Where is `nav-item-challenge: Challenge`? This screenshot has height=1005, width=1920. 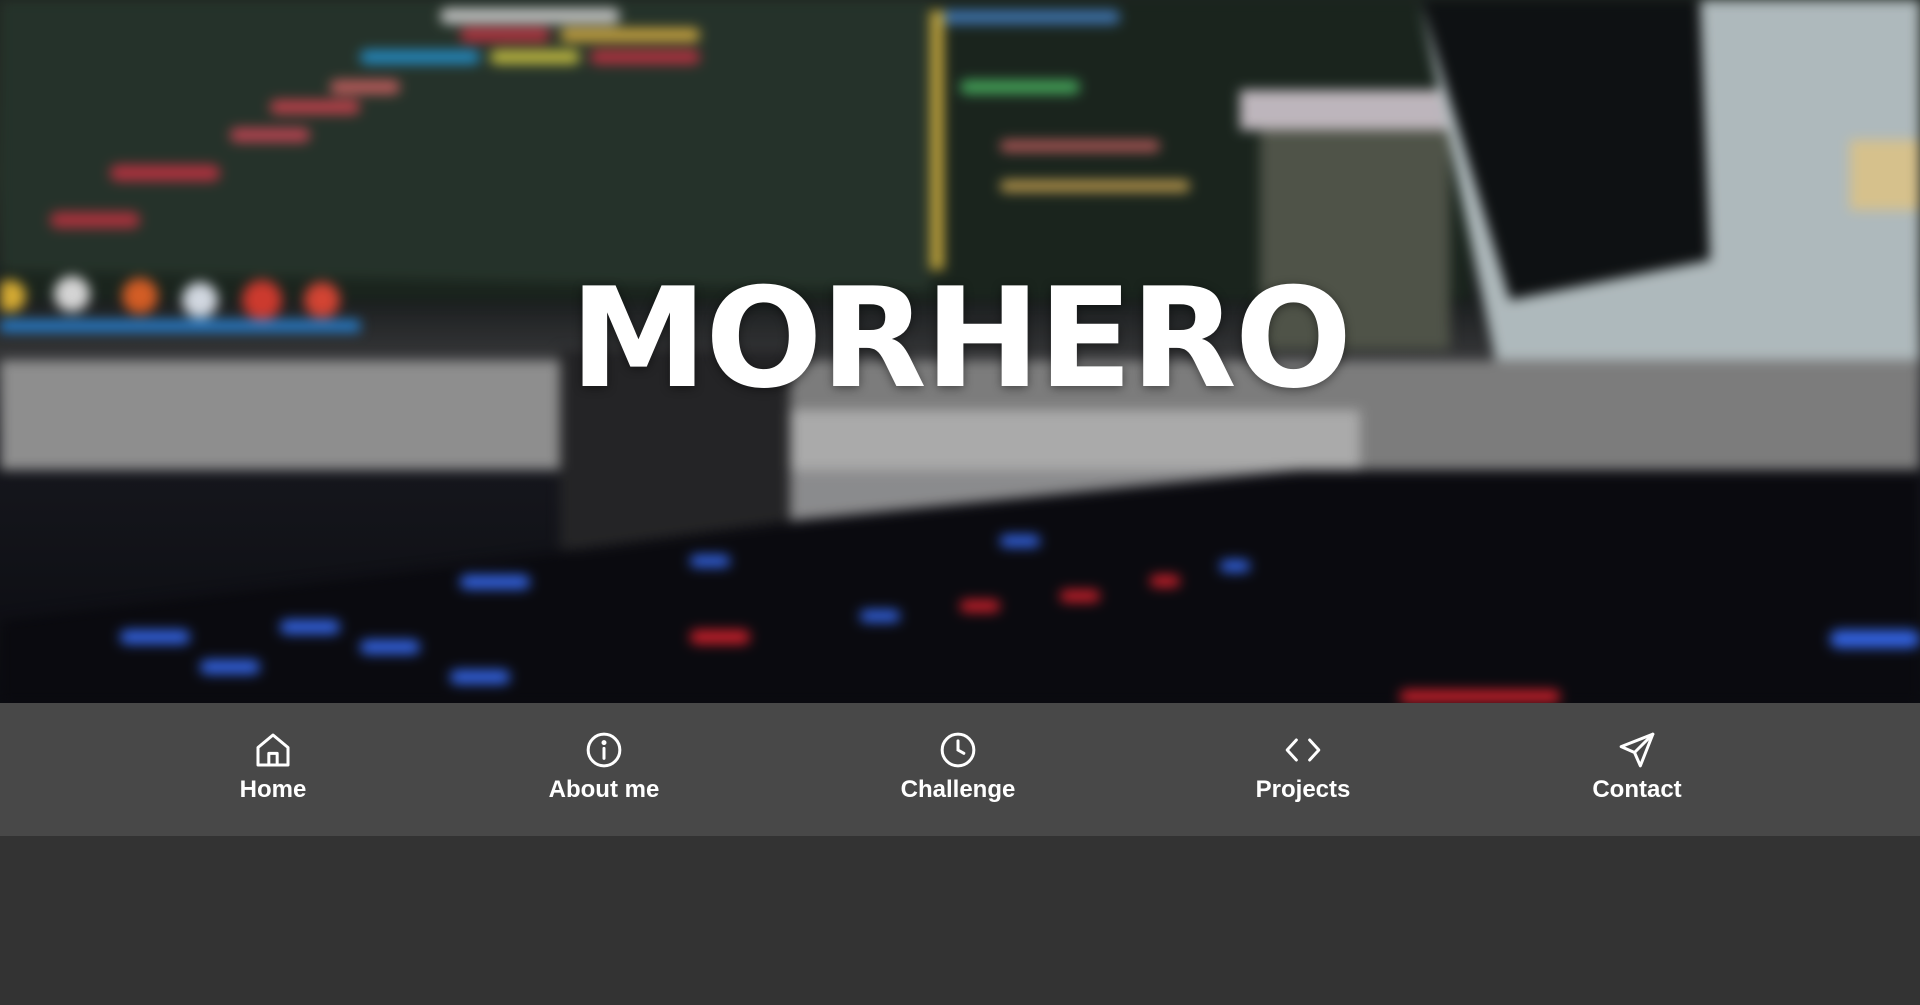
nav-item-challenge: Challenge is located at coordinates (958, 769).